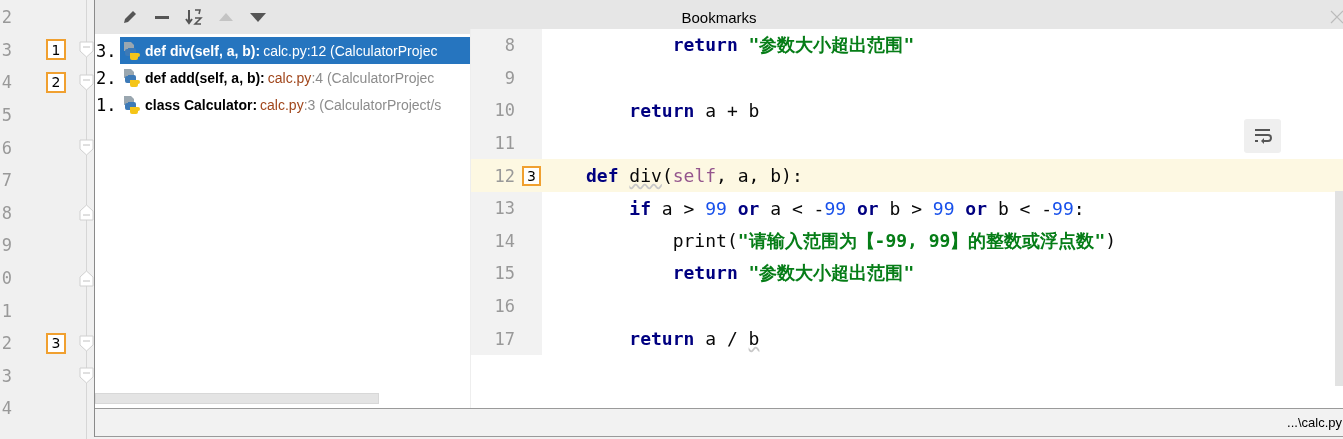 The image size is (1343, 439). I want to click on line-number: 1, so click(6, 310).